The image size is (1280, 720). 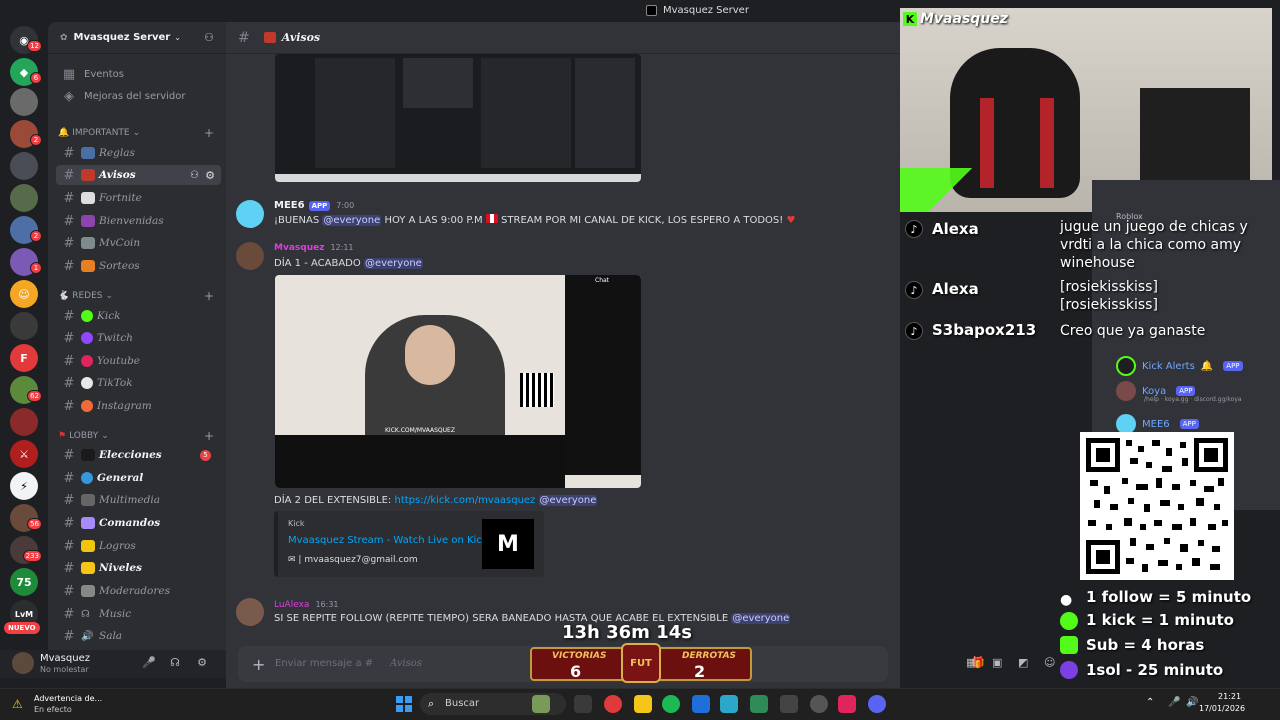 I want to click on channel-sorteos: # Sorteos, so click(x=138, y=266).